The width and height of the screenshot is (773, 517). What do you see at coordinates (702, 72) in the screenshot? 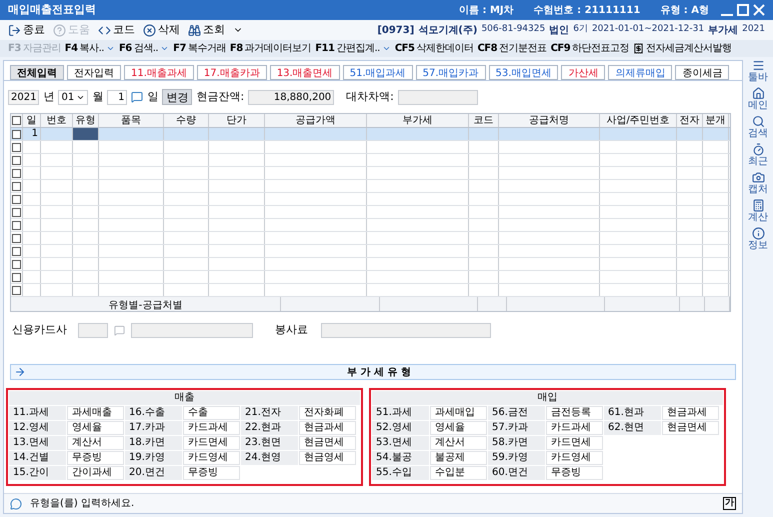
I see `tab: 종이세금` at bounding box center [702, 72].